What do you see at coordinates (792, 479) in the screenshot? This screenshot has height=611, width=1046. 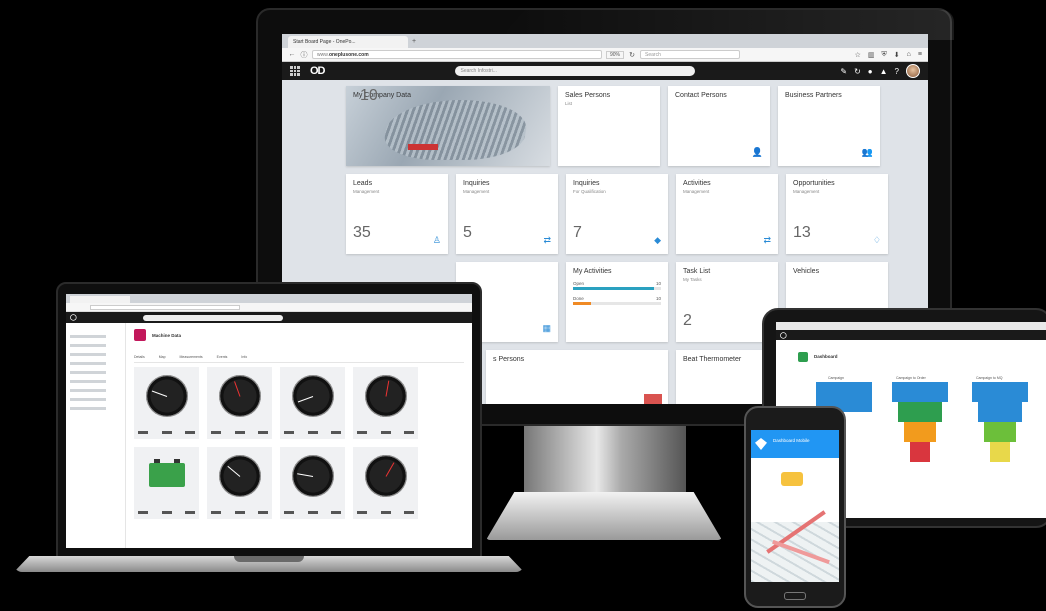 I see `warning-icon` at bounding box center [792, 479].